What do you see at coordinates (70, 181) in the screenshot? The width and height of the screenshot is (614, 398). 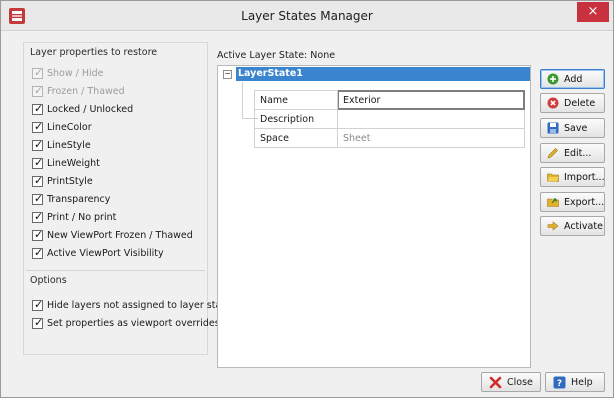 I see `checkbox-label: PrintStyle` at bounding box center [70, 181].